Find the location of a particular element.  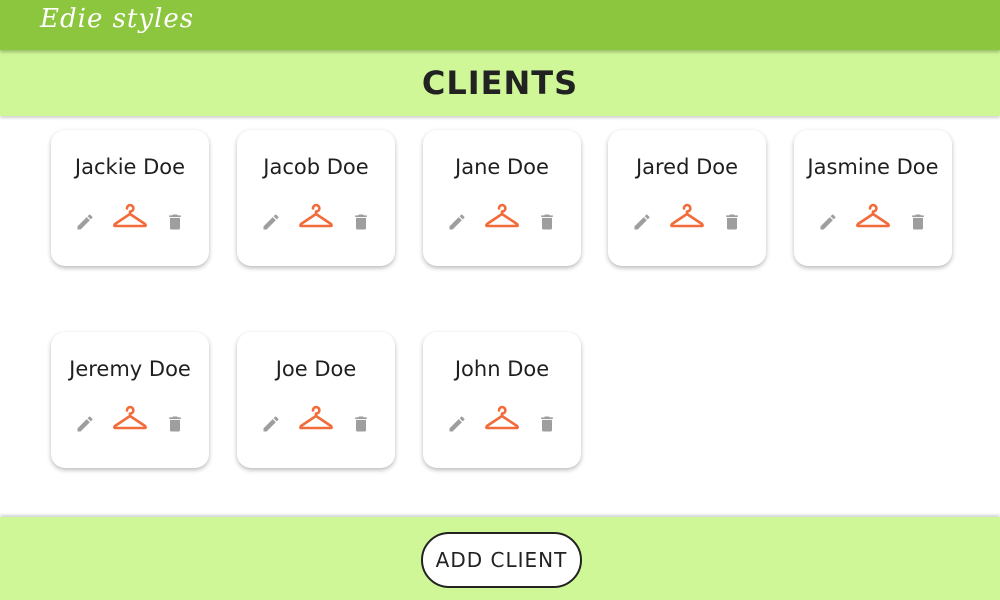

client-card: Jackie Doe is located at coordinates (130, 198).